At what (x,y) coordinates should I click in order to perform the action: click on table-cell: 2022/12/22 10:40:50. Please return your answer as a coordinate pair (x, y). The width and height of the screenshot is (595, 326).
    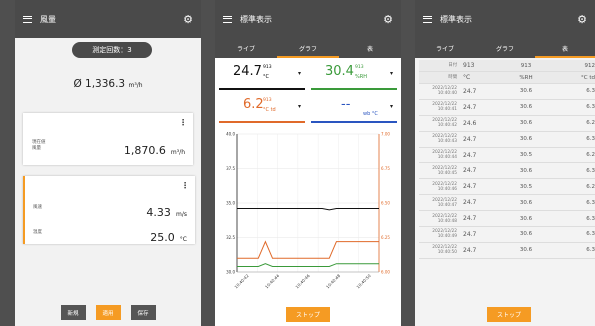
    Looking at the image, I should click on (444, 250).